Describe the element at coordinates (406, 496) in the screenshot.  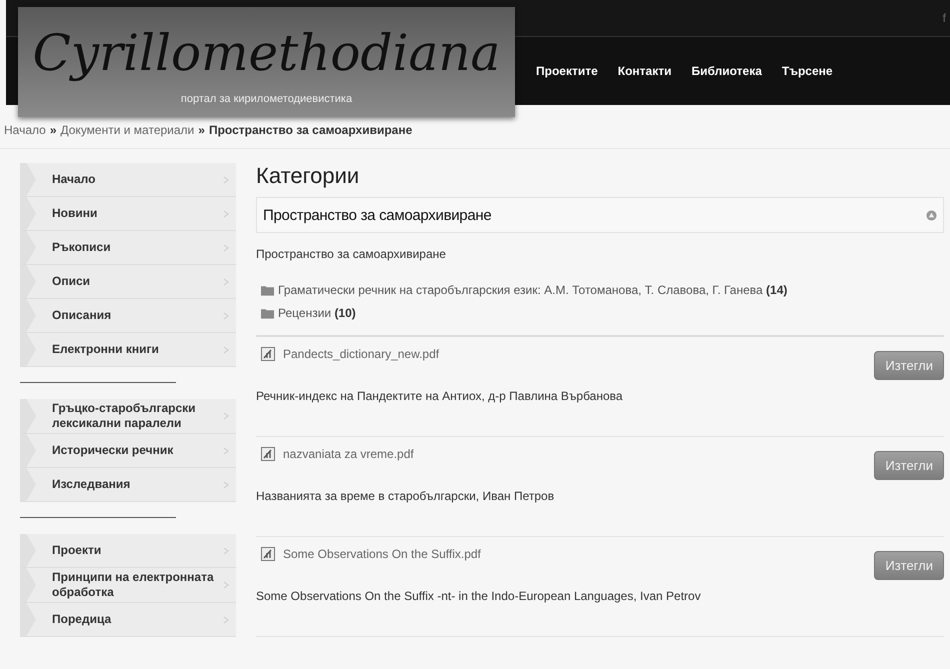
I see `document-description: Названията за време в старобългарски, Иван Петров` at that location.